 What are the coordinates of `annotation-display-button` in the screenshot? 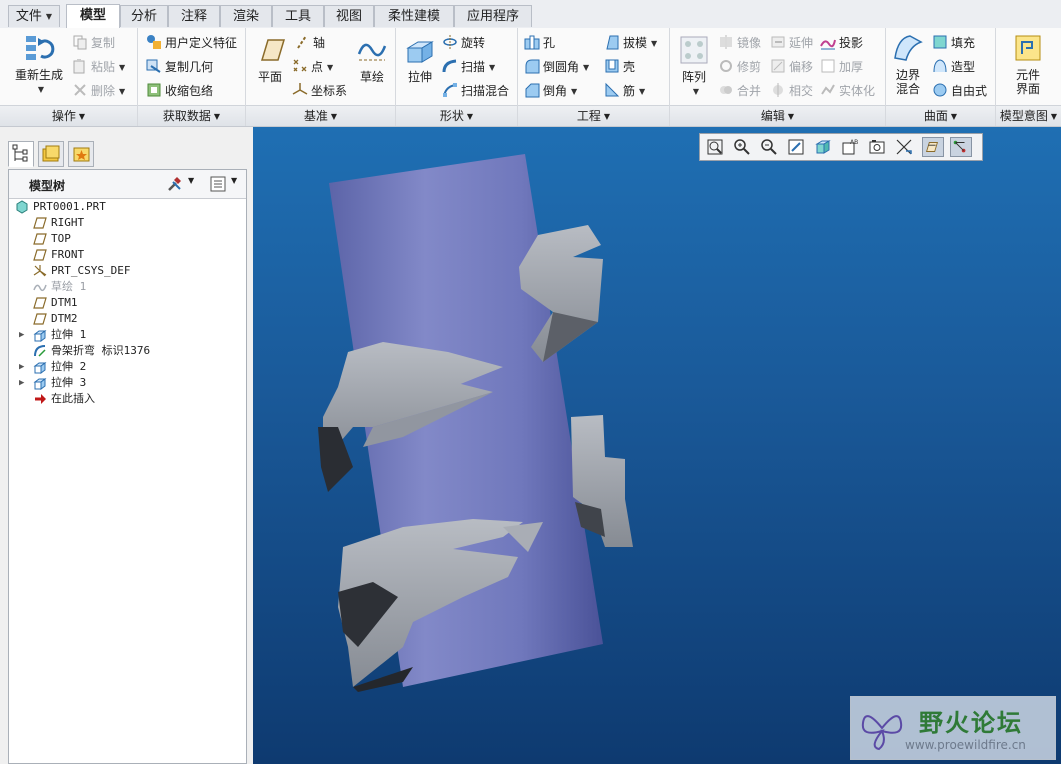 It's located at (961, 147).